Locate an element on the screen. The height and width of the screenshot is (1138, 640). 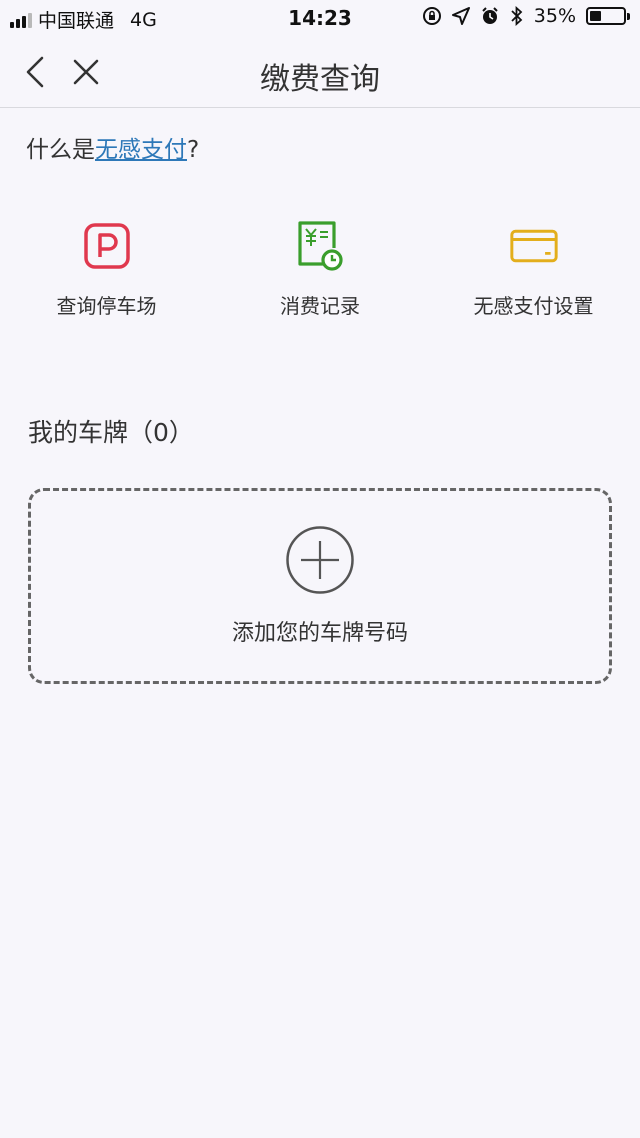
battery-icon is located at coordinates (608, 16).